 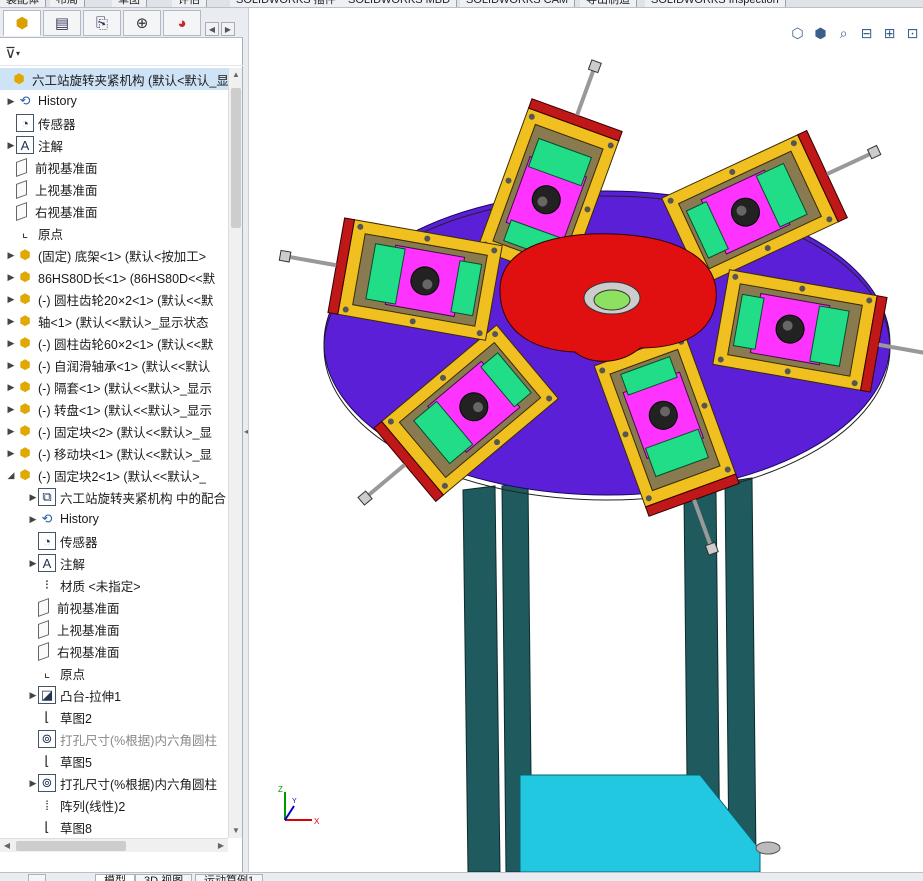 I want to click on feature-tree-tab: ⬢, so click(x=22, y=23).